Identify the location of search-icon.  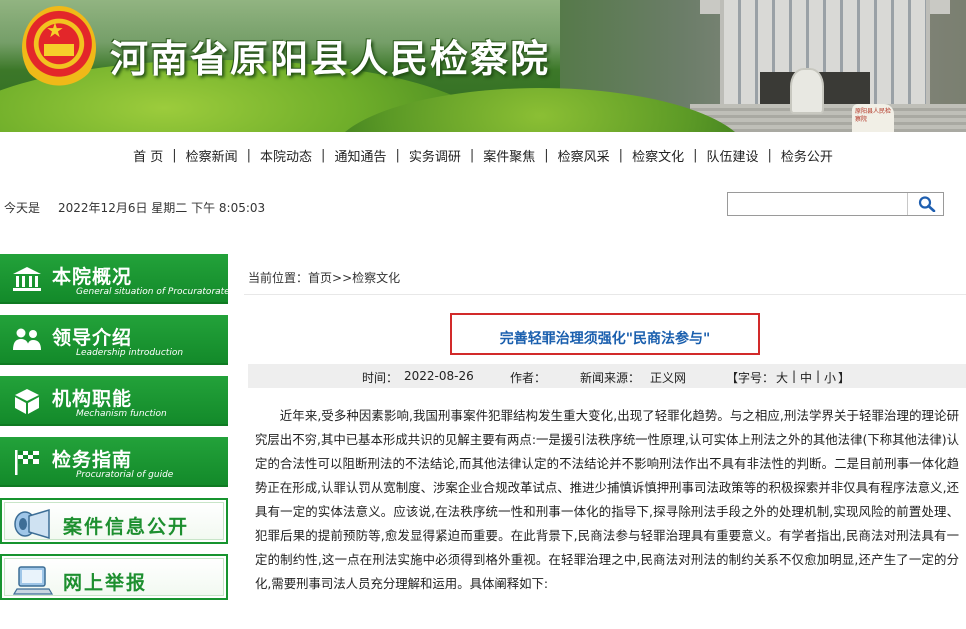
(927, 204).